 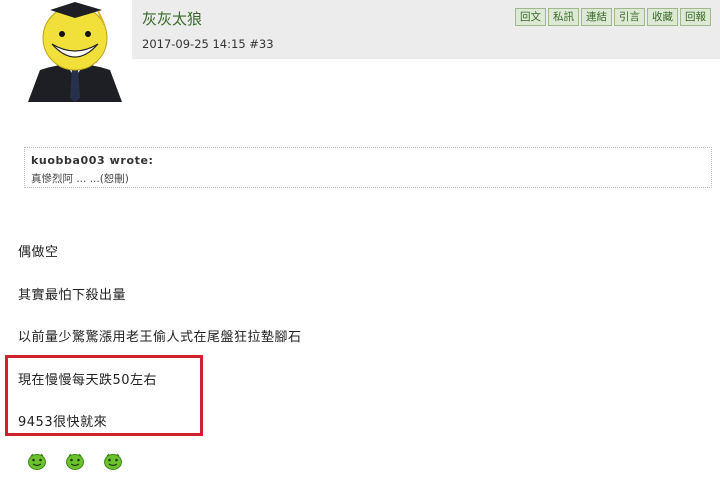 What do you see at coordinates (160, 337) in the screenshot?
I see `post-line: 以前量少驚驚漲用老王偷人式在尾盤狂拉墊腳石` at bounding box center [160, 337].